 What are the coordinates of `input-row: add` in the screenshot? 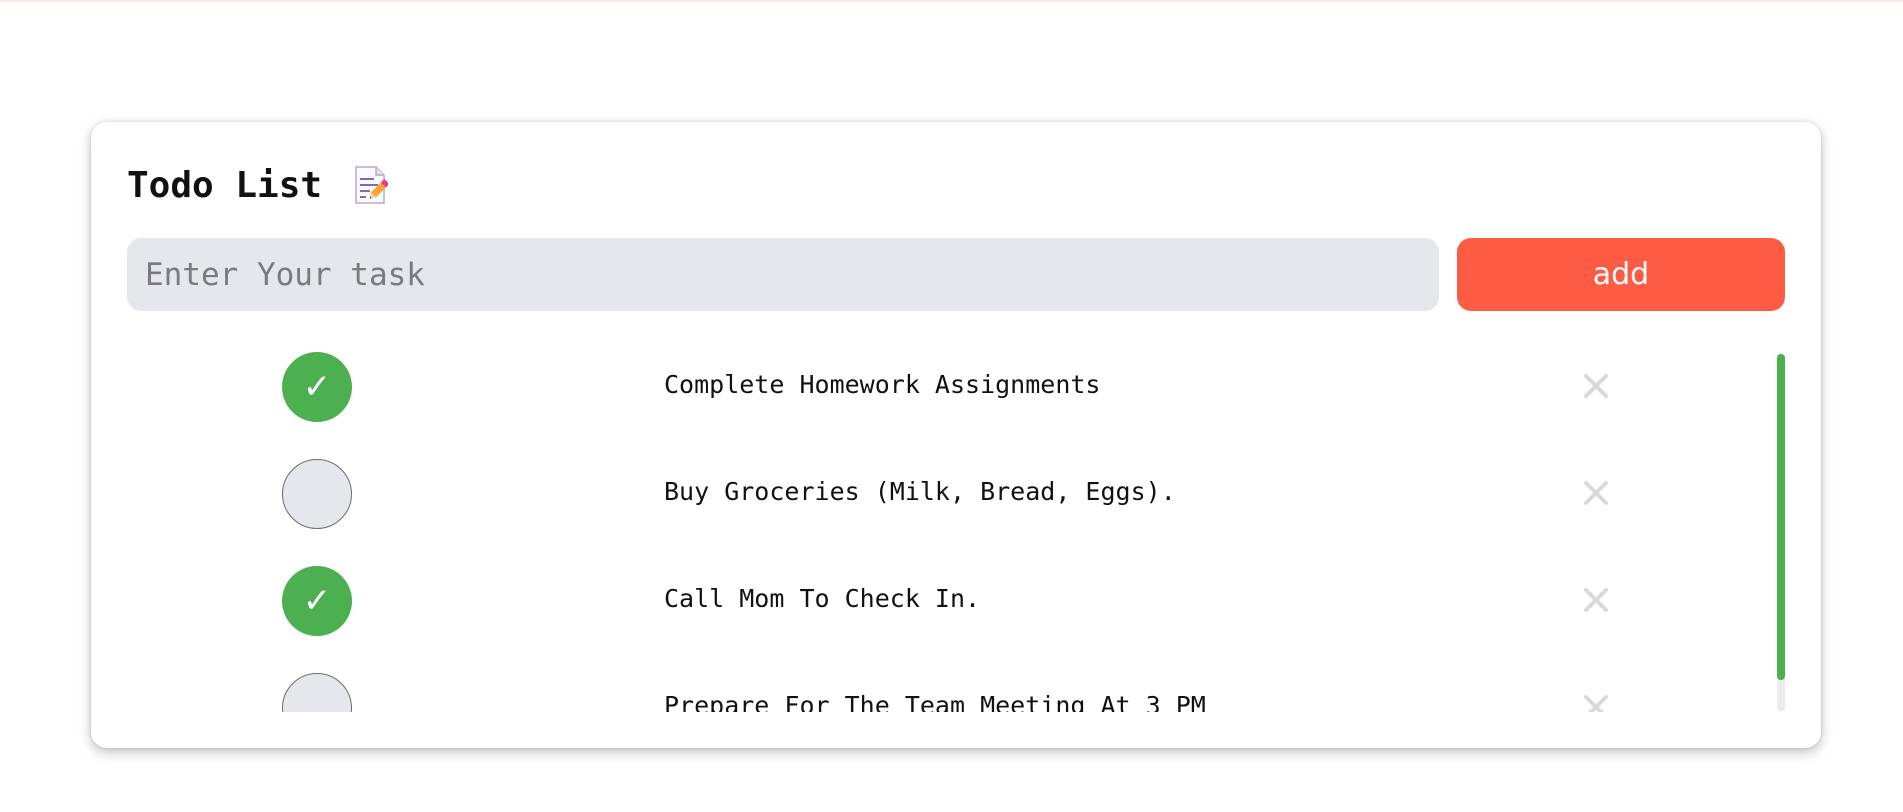 It's located at (956, 274).